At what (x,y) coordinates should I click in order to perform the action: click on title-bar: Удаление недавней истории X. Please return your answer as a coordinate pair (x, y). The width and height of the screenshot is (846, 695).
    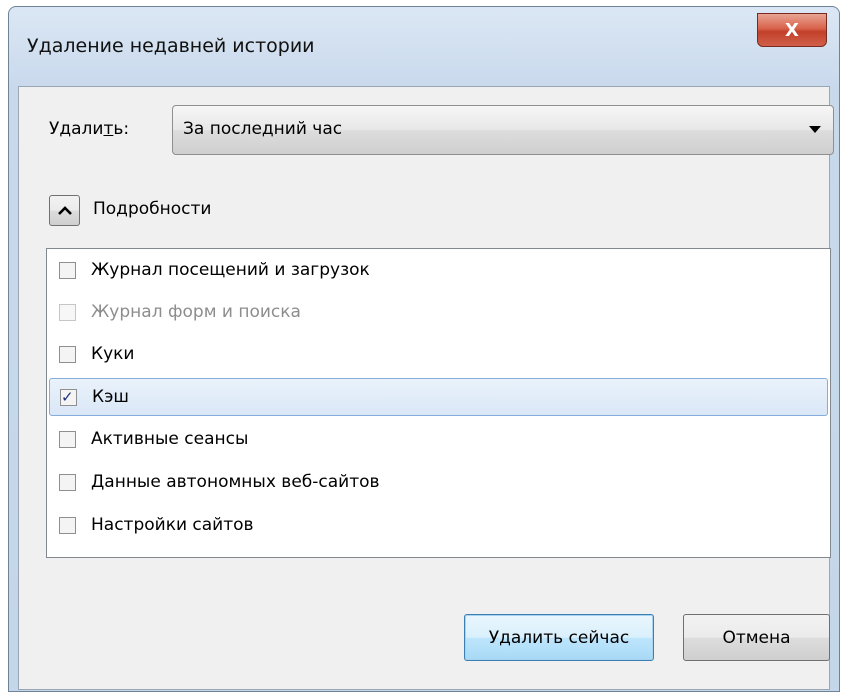
    Looking at the image, I should click on (424, 46).